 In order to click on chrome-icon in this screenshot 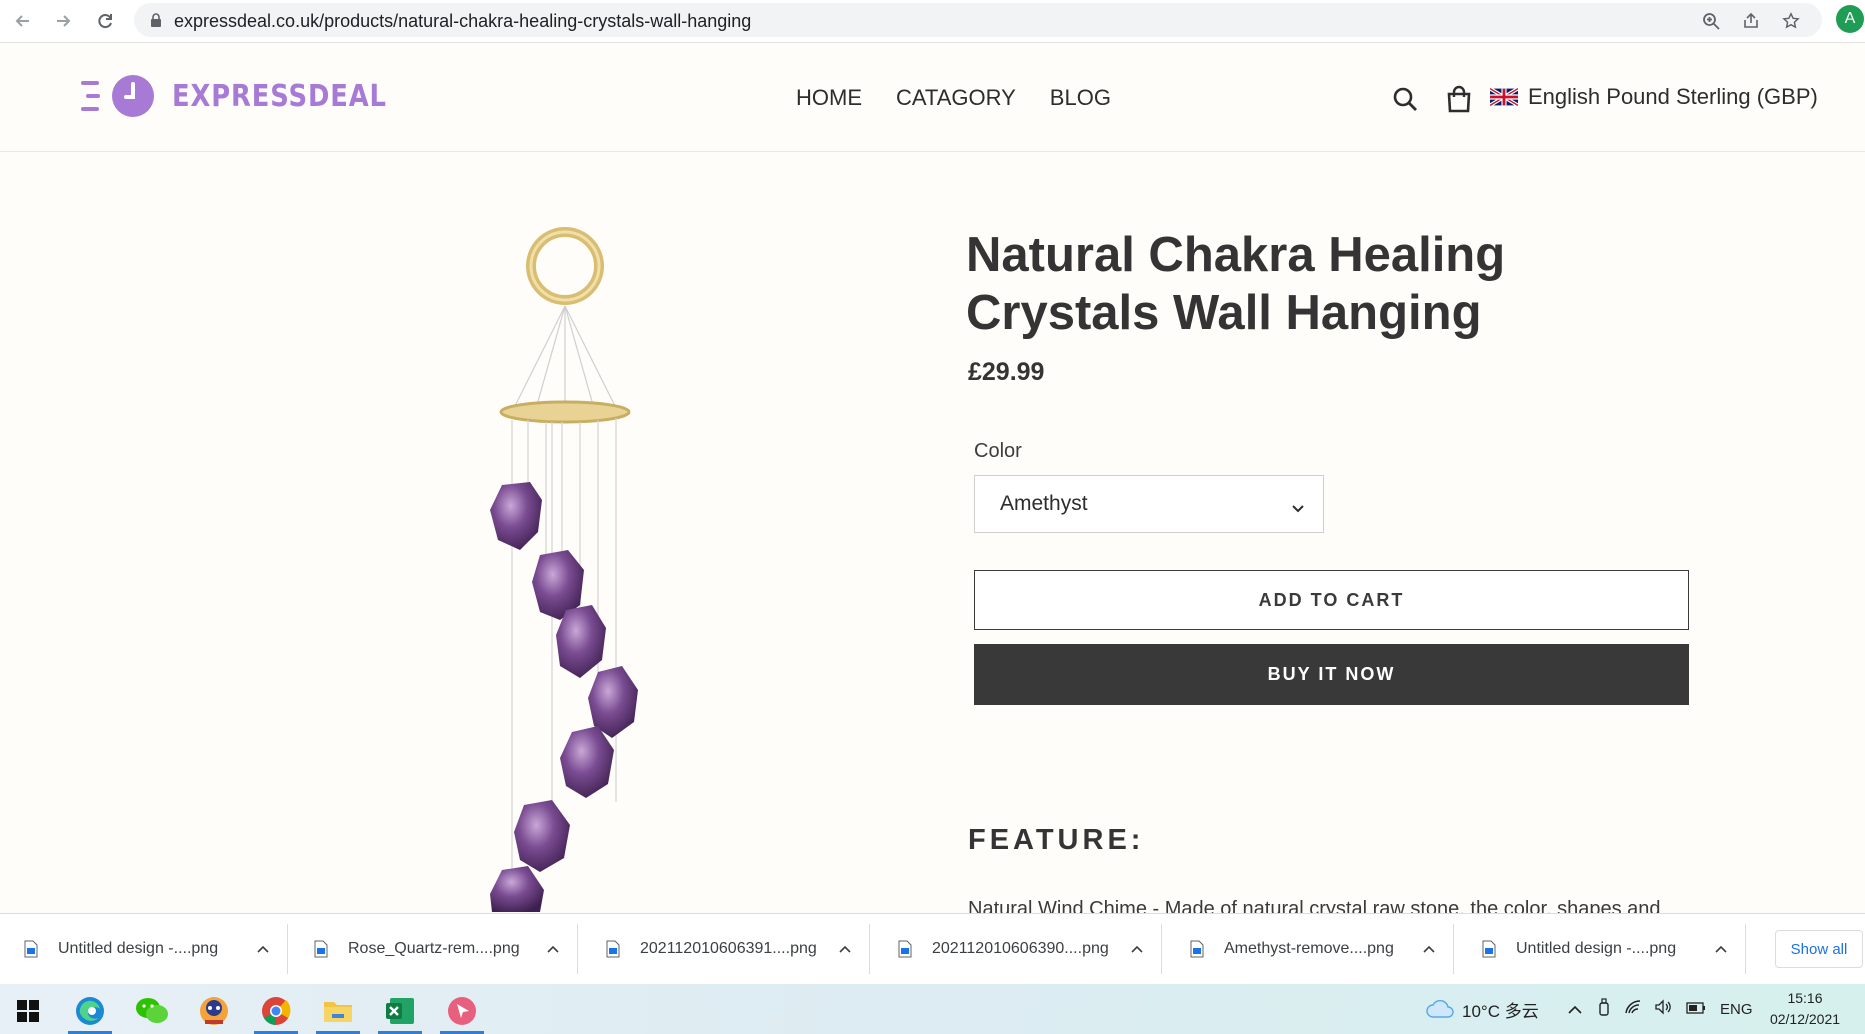, I will do `click(276, 1011)`.